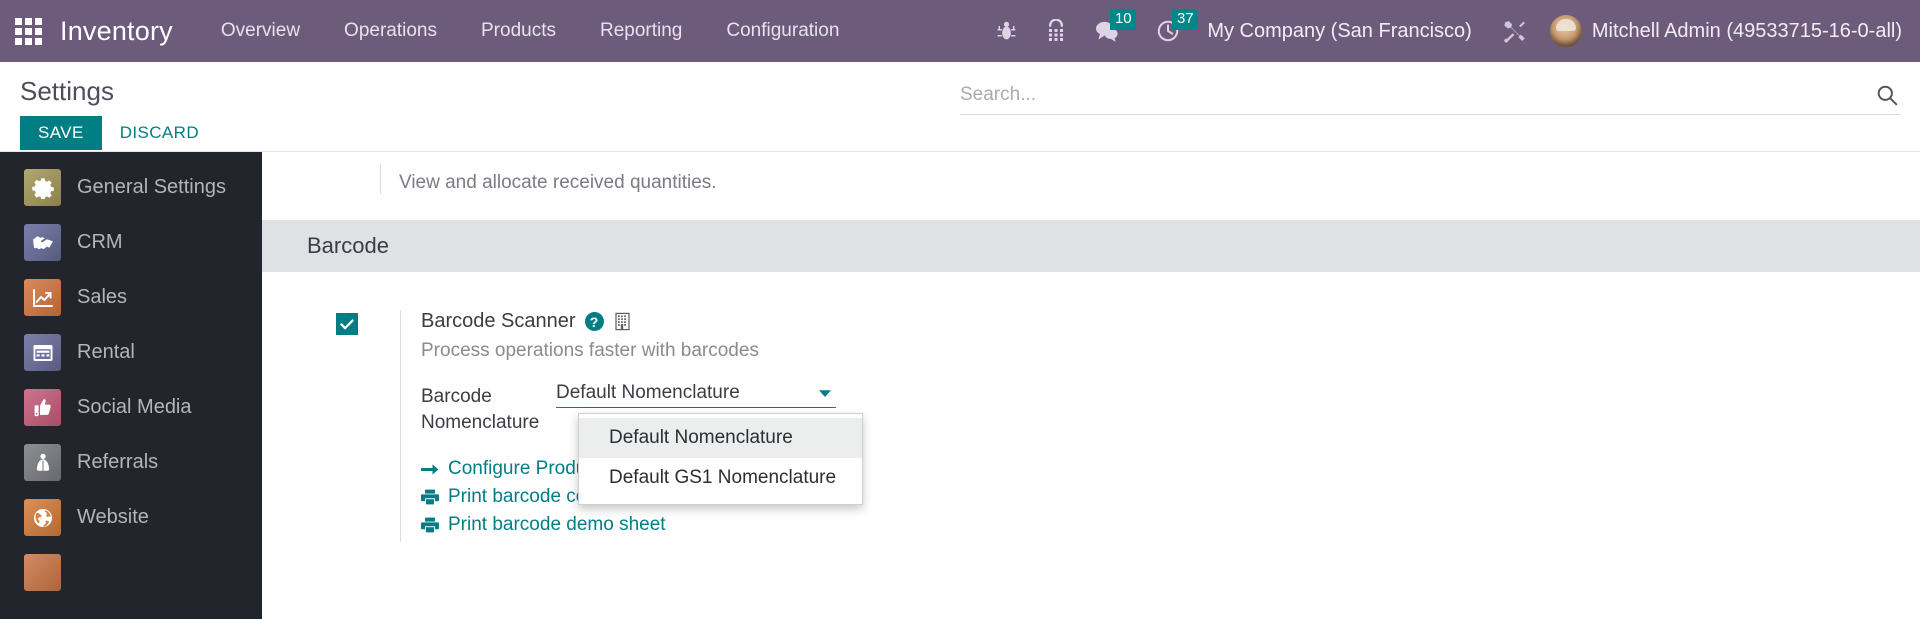 Image resolution: width=1920 pixels, height=619 pixels. I want to click on menu-products: Products, so click(518, 31).